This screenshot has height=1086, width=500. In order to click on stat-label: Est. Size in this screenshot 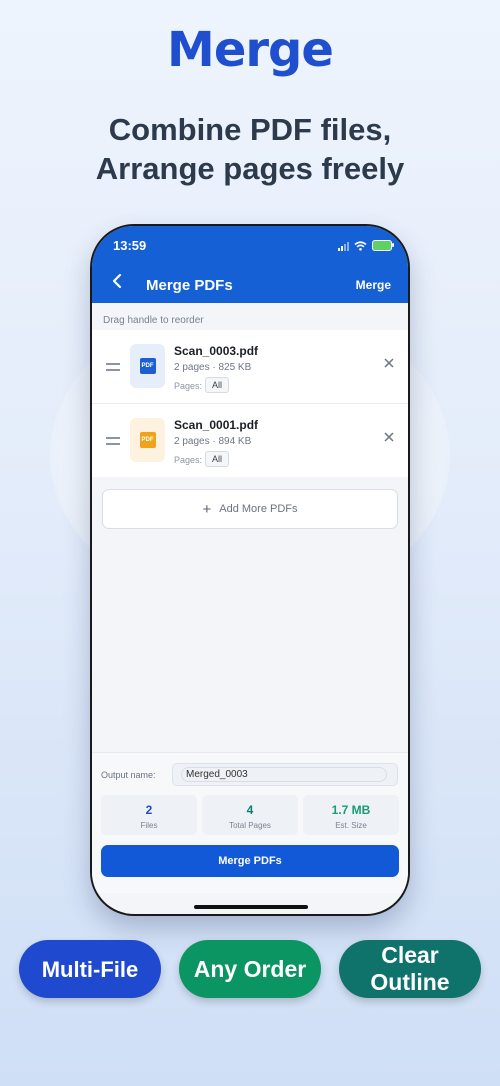, I will do `click(351, 825)`.